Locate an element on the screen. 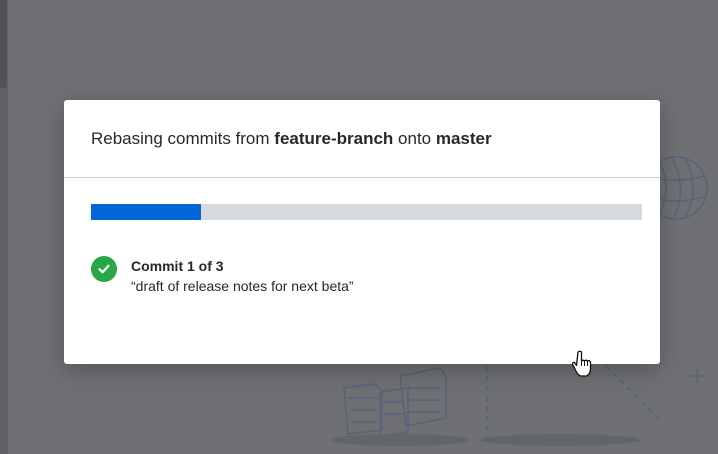  rebase-progress-bar is located at coordinates (366, 212).